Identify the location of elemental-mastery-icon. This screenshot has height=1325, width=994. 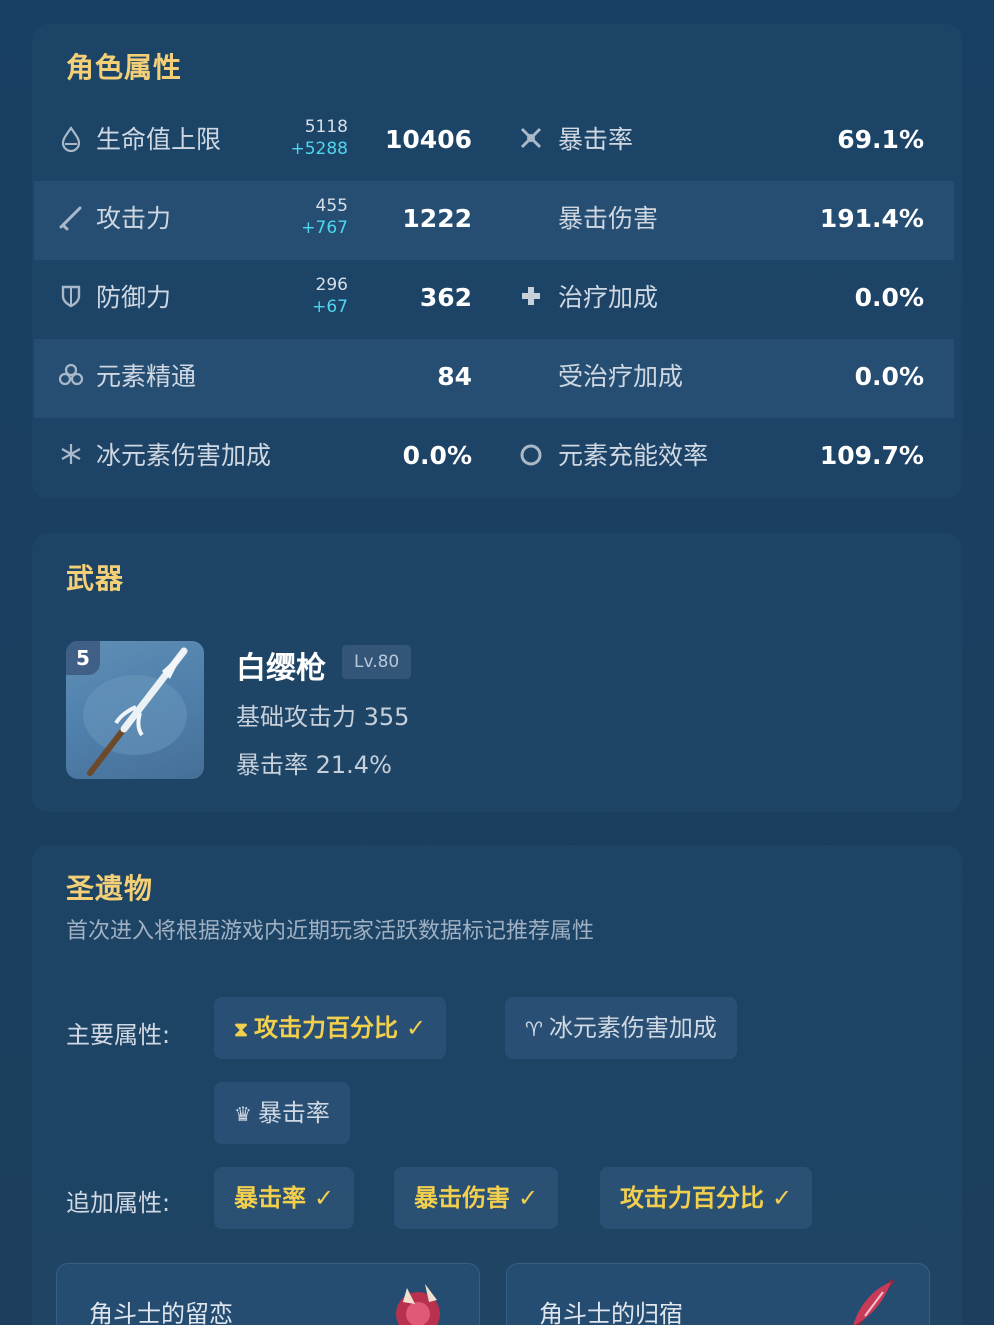
(71, 378).